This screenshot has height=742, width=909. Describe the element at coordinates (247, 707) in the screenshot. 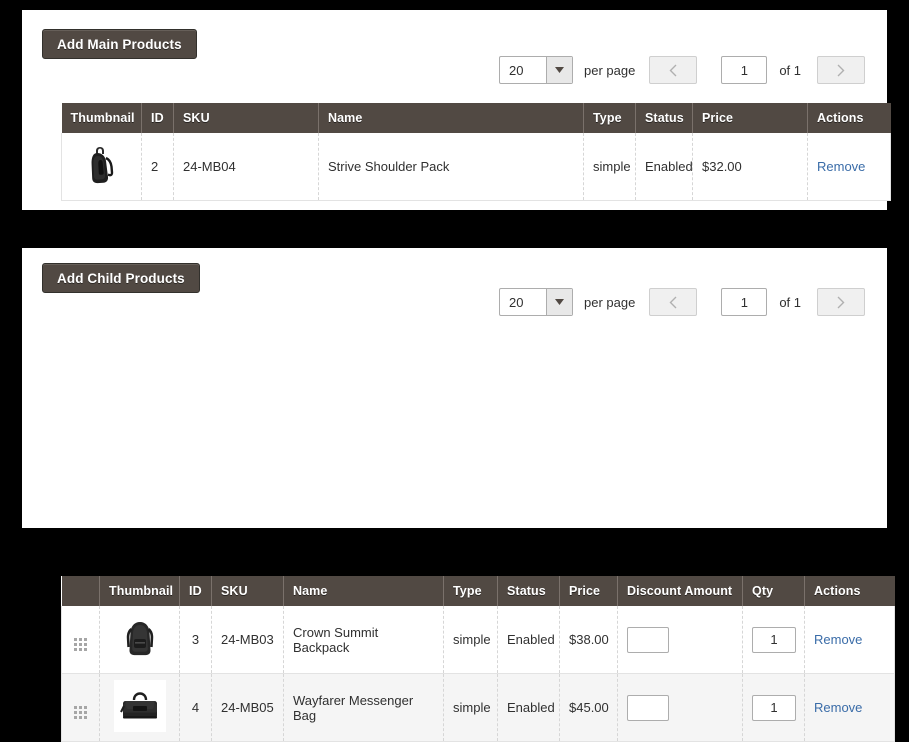

I see `cell-sku: 24-MB05` at that location.